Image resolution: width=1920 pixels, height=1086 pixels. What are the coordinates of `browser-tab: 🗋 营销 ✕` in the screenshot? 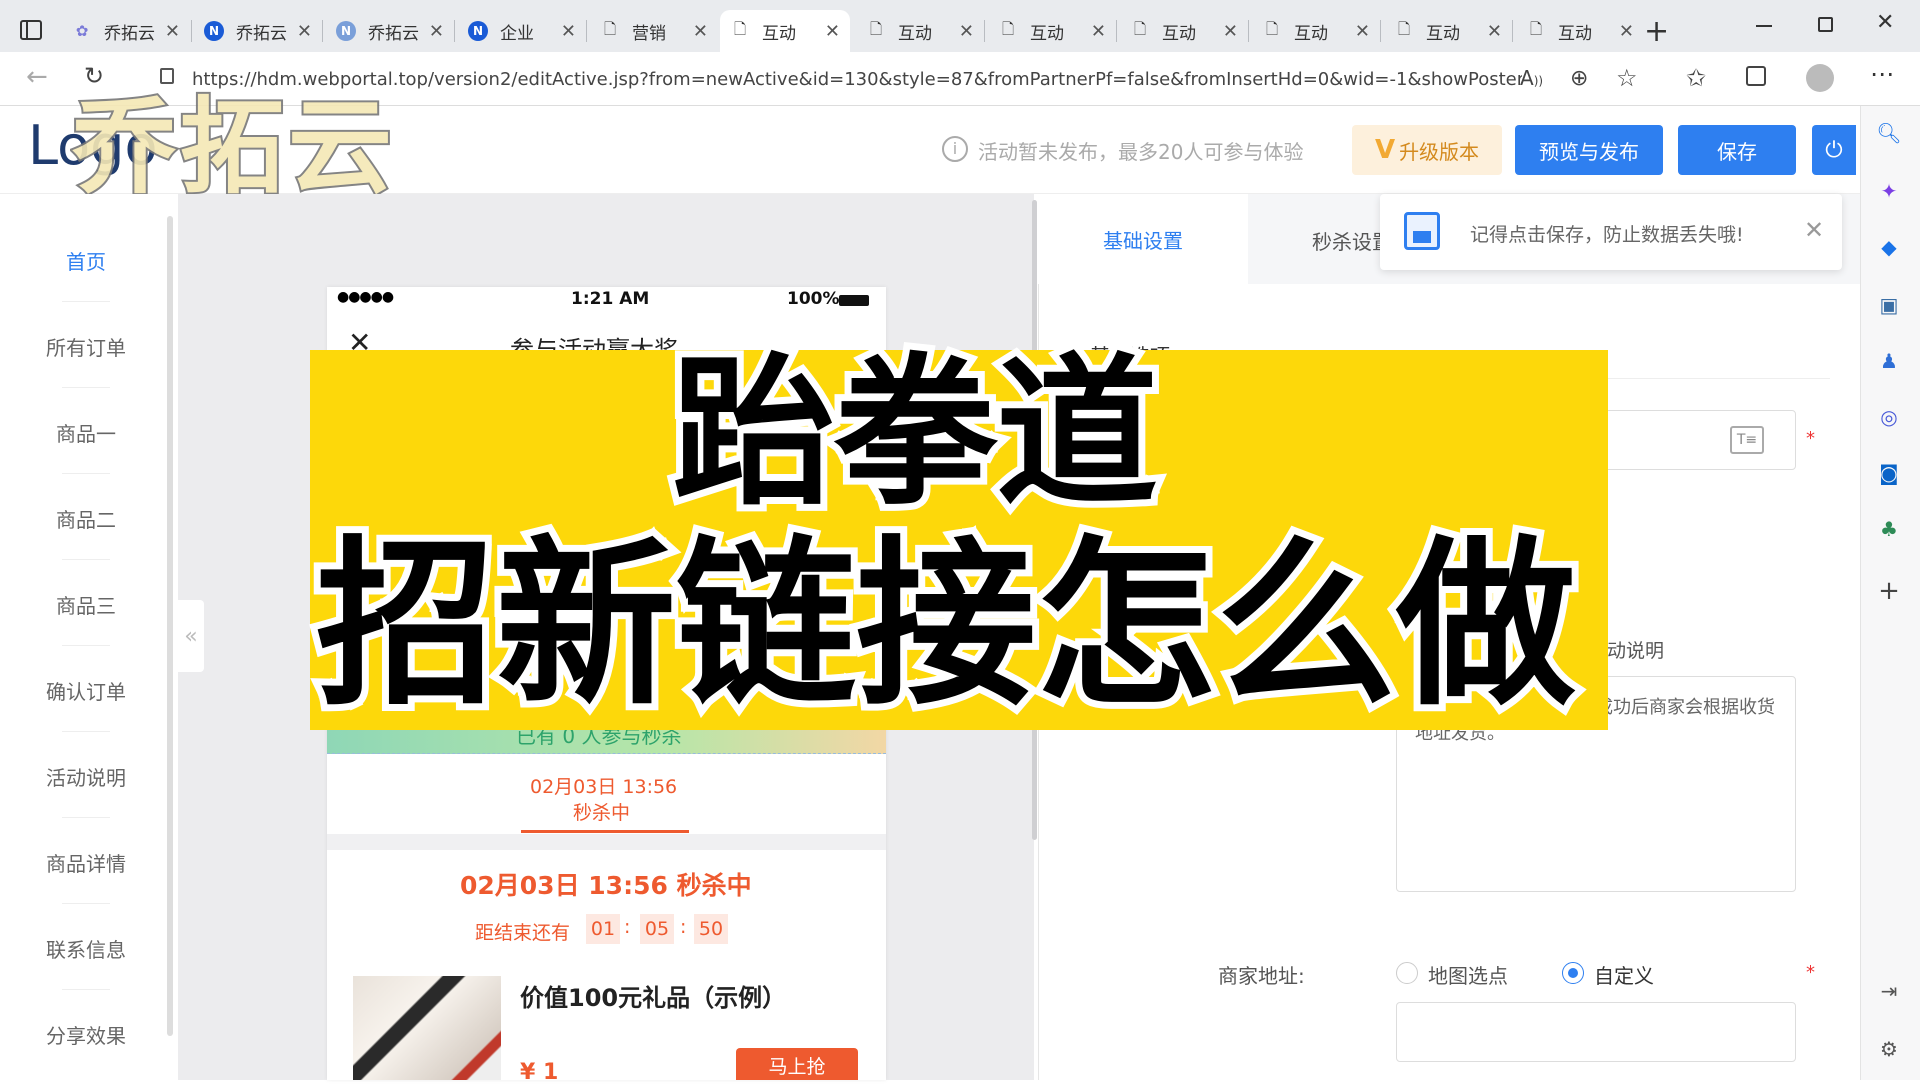 It's located at (654, 31).